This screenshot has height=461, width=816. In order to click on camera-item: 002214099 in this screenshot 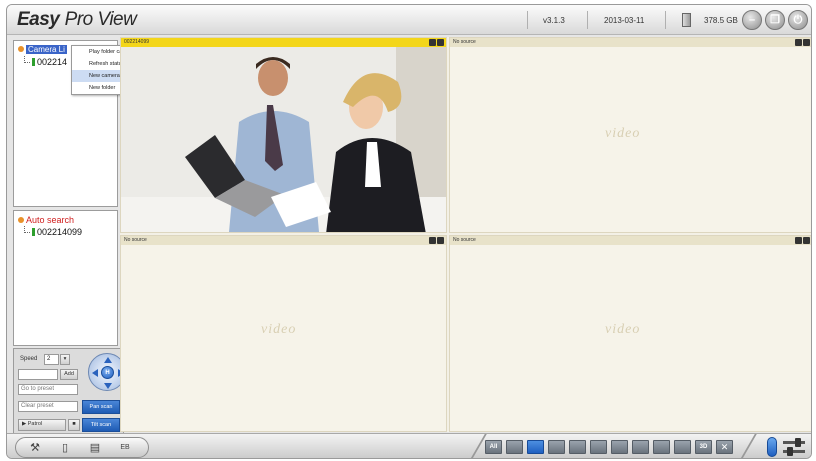, I will do `click(53, 231)`.